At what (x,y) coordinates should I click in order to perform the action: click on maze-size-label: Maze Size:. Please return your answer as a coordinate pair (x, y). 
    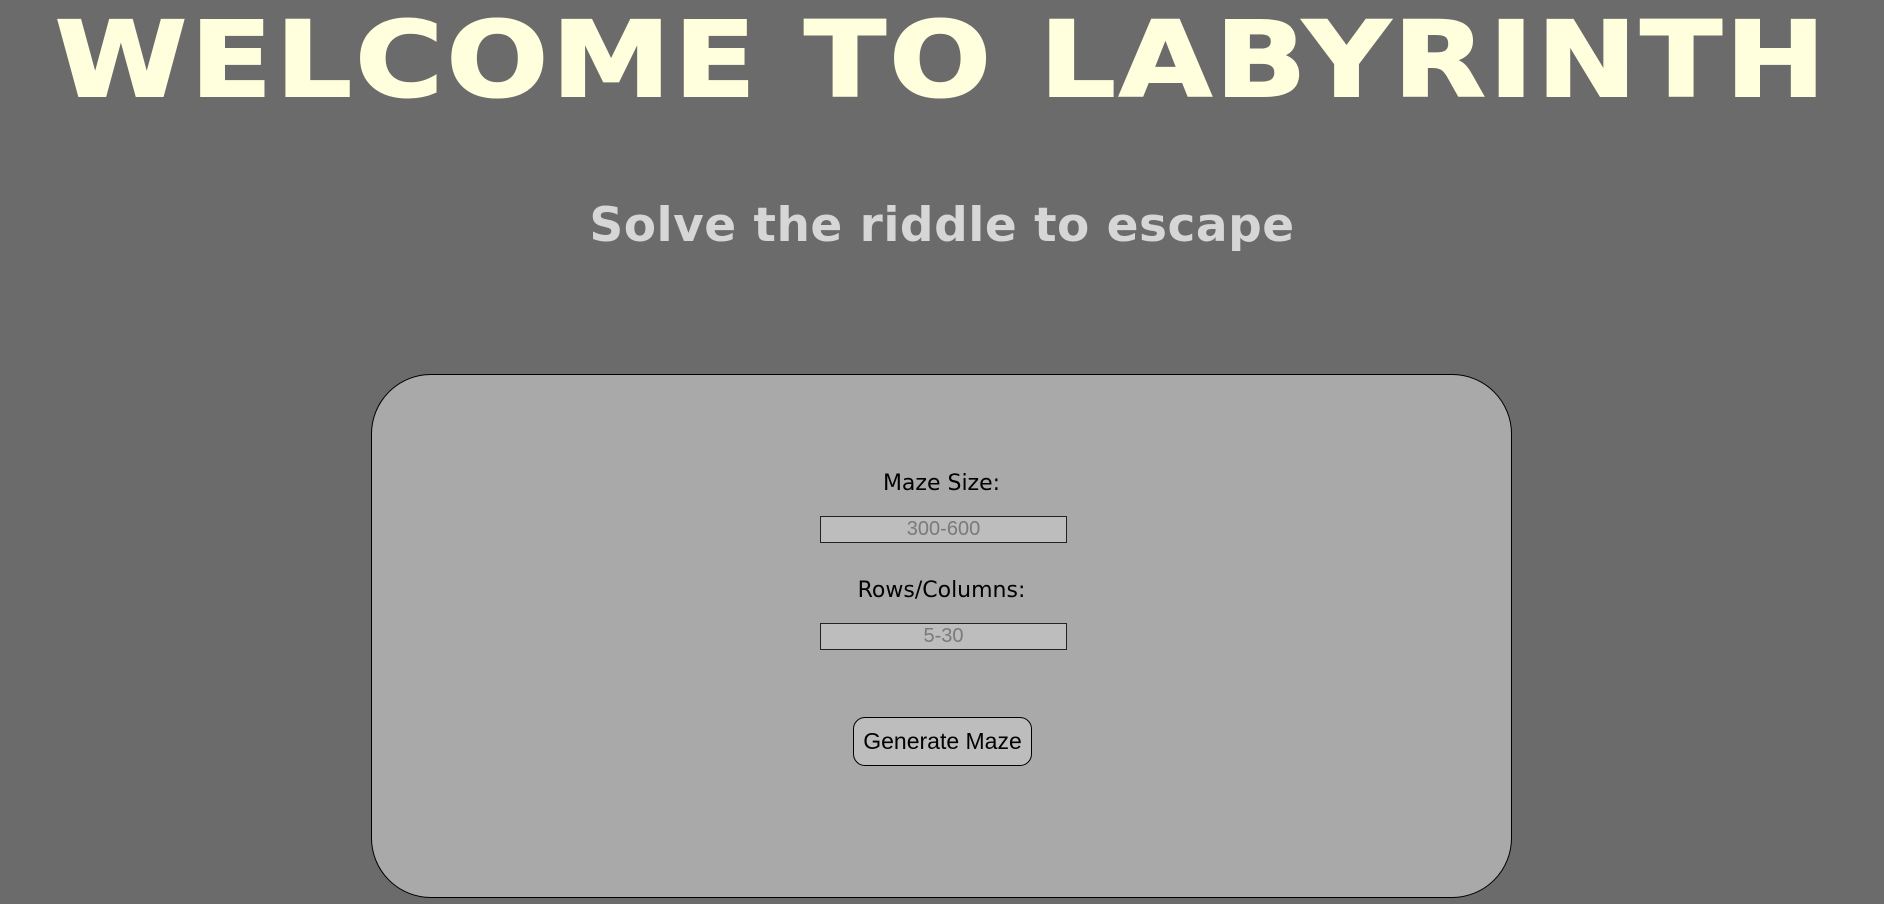
    Looking at the image, I should click on (941, 483).